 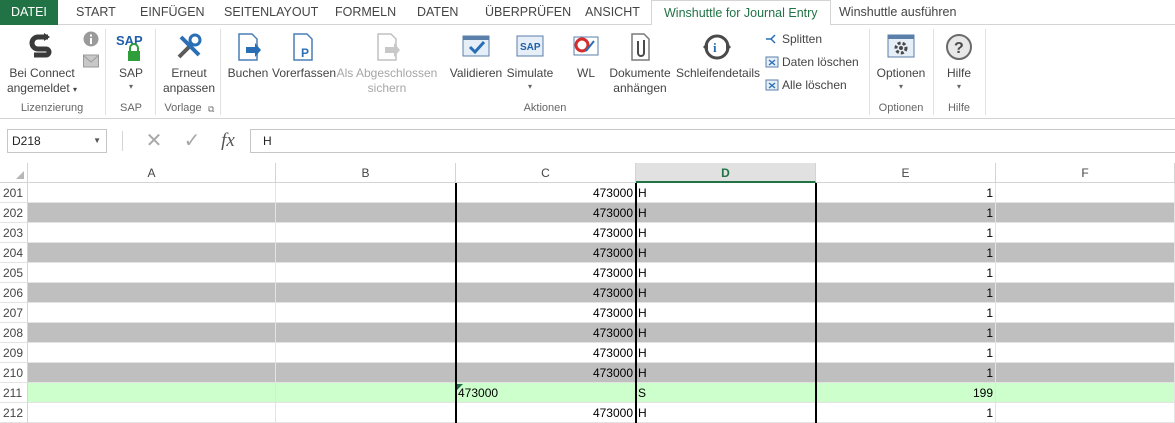 I want to click on row-header: 209, so click(x=14, y=353).